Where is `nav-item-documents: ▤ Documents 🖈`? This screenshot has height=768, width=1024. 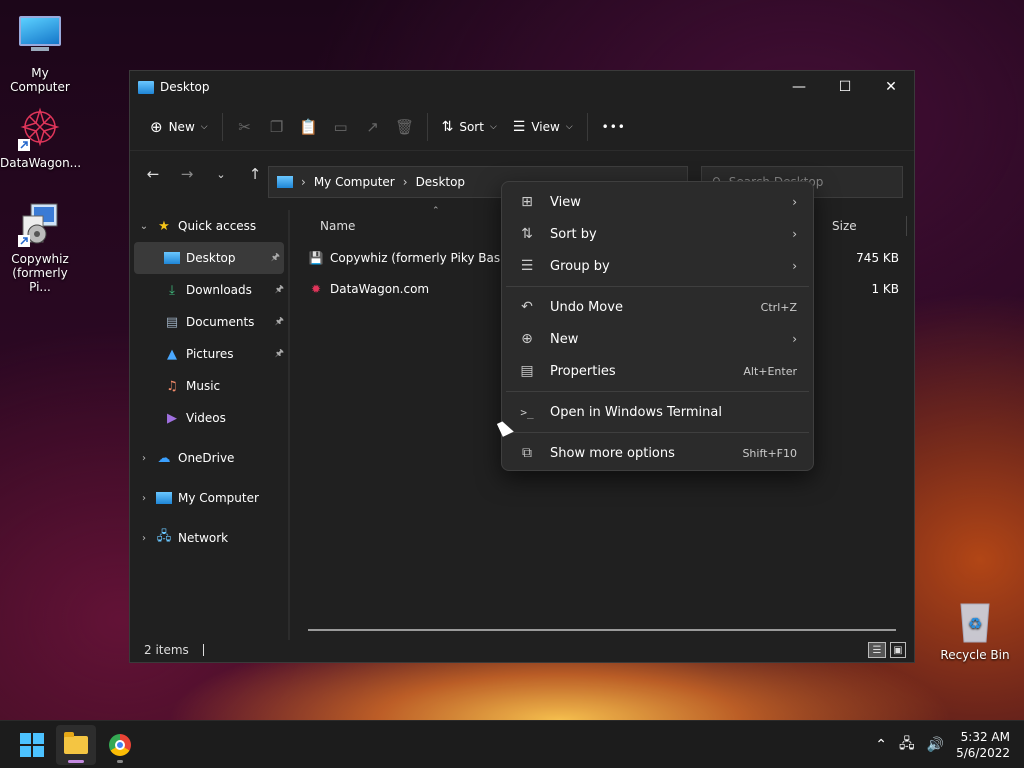
nav-item-documents: ▤ Documents 🖈 is located at coordinates (209, 322).